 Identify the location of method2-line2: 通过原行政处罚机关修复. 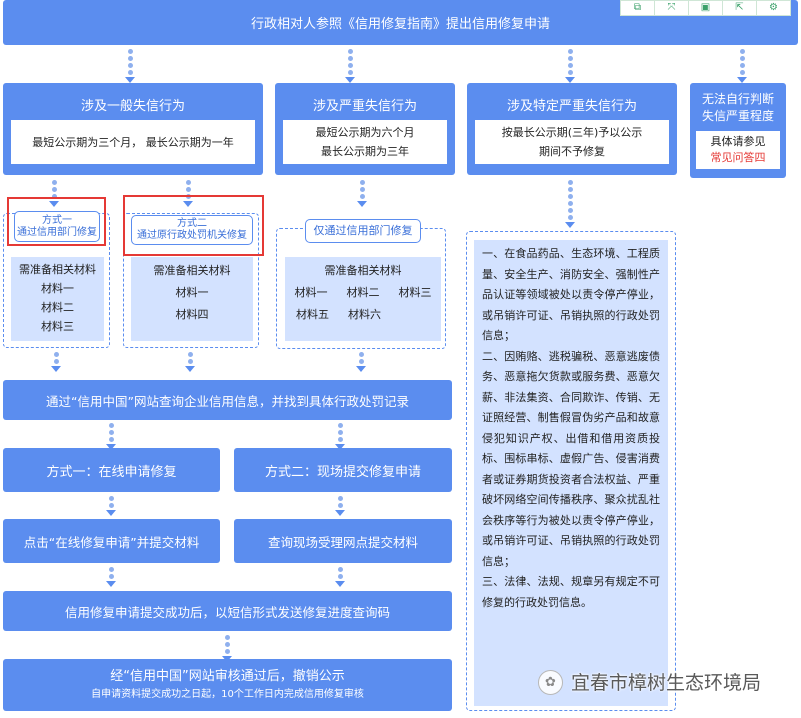
(192, 235).